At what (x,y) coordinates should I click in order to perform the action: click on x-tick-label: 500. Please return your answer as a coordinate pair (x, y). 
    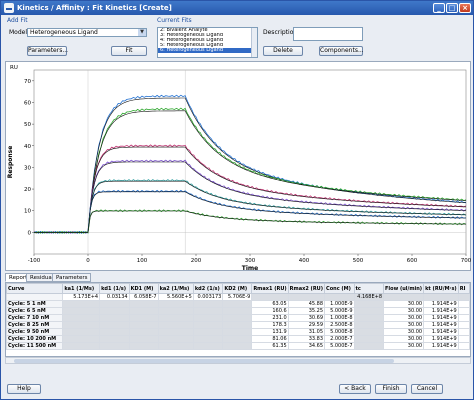
    Looking at the image, I should click on (358, 261).